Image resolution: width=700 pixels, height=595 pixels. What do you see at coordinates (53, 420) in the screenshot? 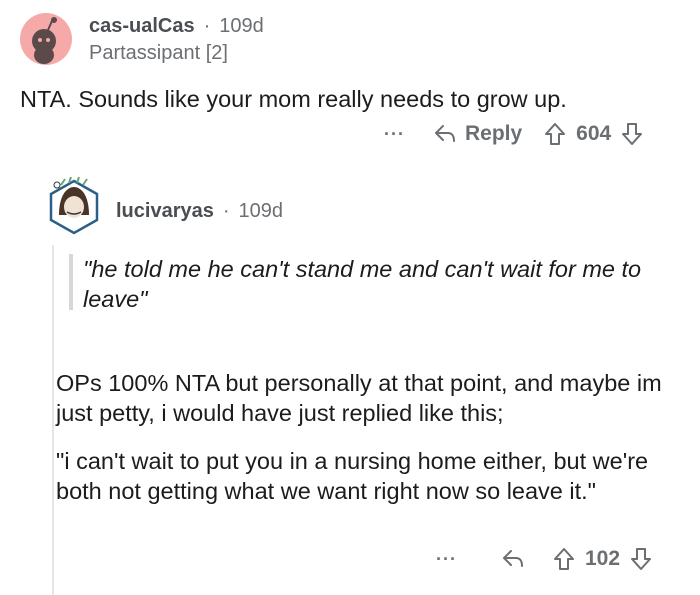
I see `thread-line` at bounding box center [53, 420].